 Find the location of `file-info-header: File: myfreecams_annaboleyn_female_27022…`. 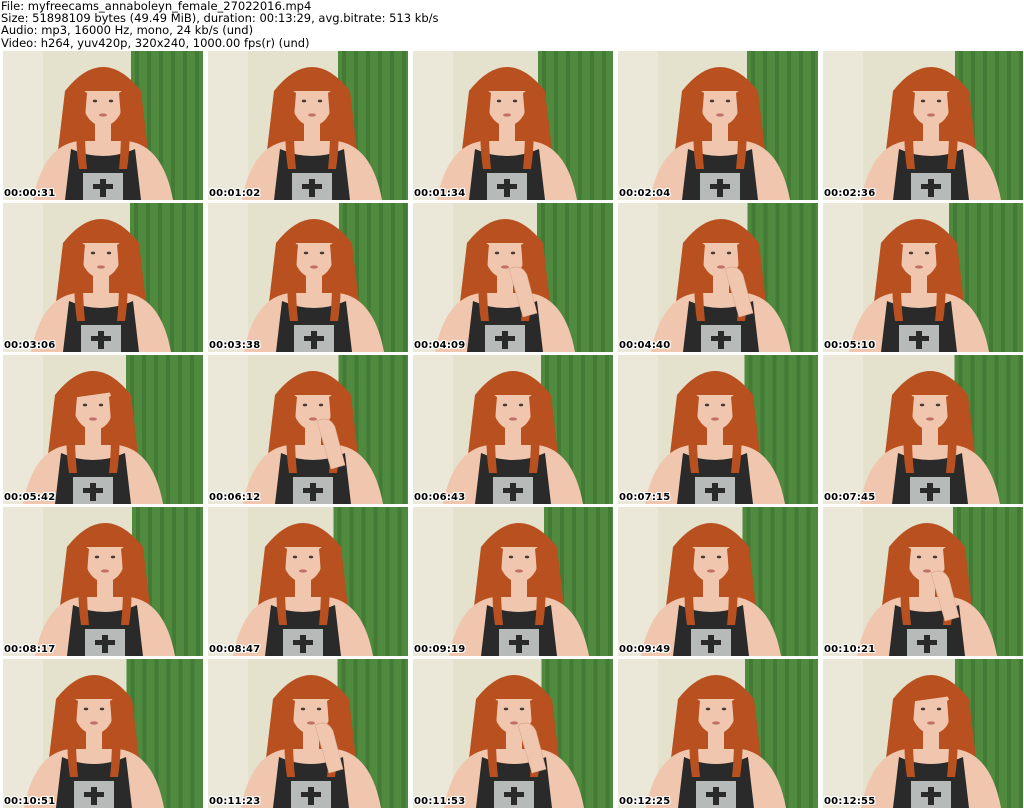

file-info-header: File: myfreecams_annaboleyn_female_27022… is located at coordinates (511, 24).